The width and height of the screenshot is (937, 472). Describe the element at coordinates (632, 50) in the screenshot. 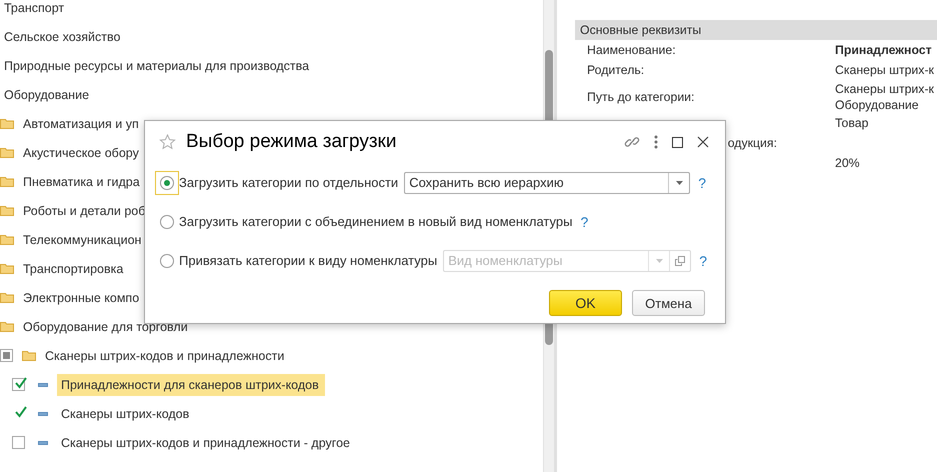

I see `field-label: Наименование:` at that location.